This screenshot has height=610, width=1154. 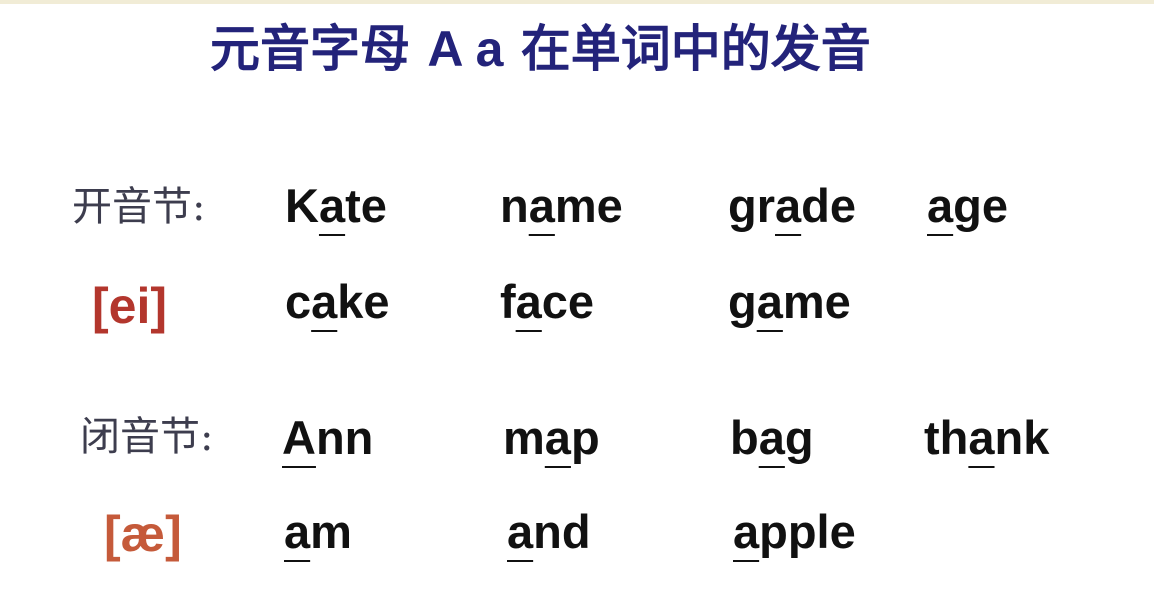 I want to click on open-syllable-label: 开音节:, so click(x=139, y=207).